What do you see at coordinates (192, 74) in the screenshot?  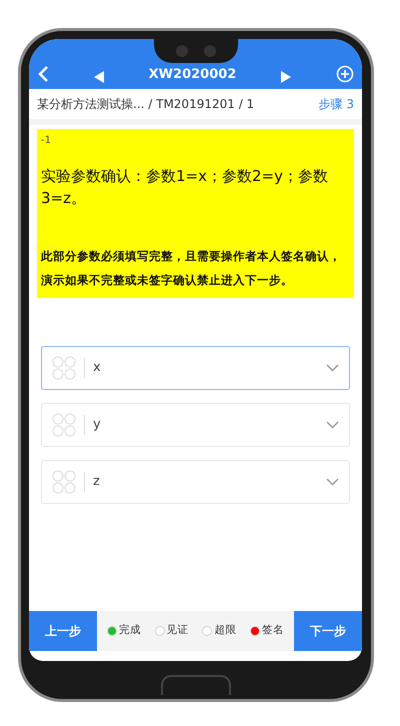 I see `header-title: XW2020002` at bounding box center [192, 74].